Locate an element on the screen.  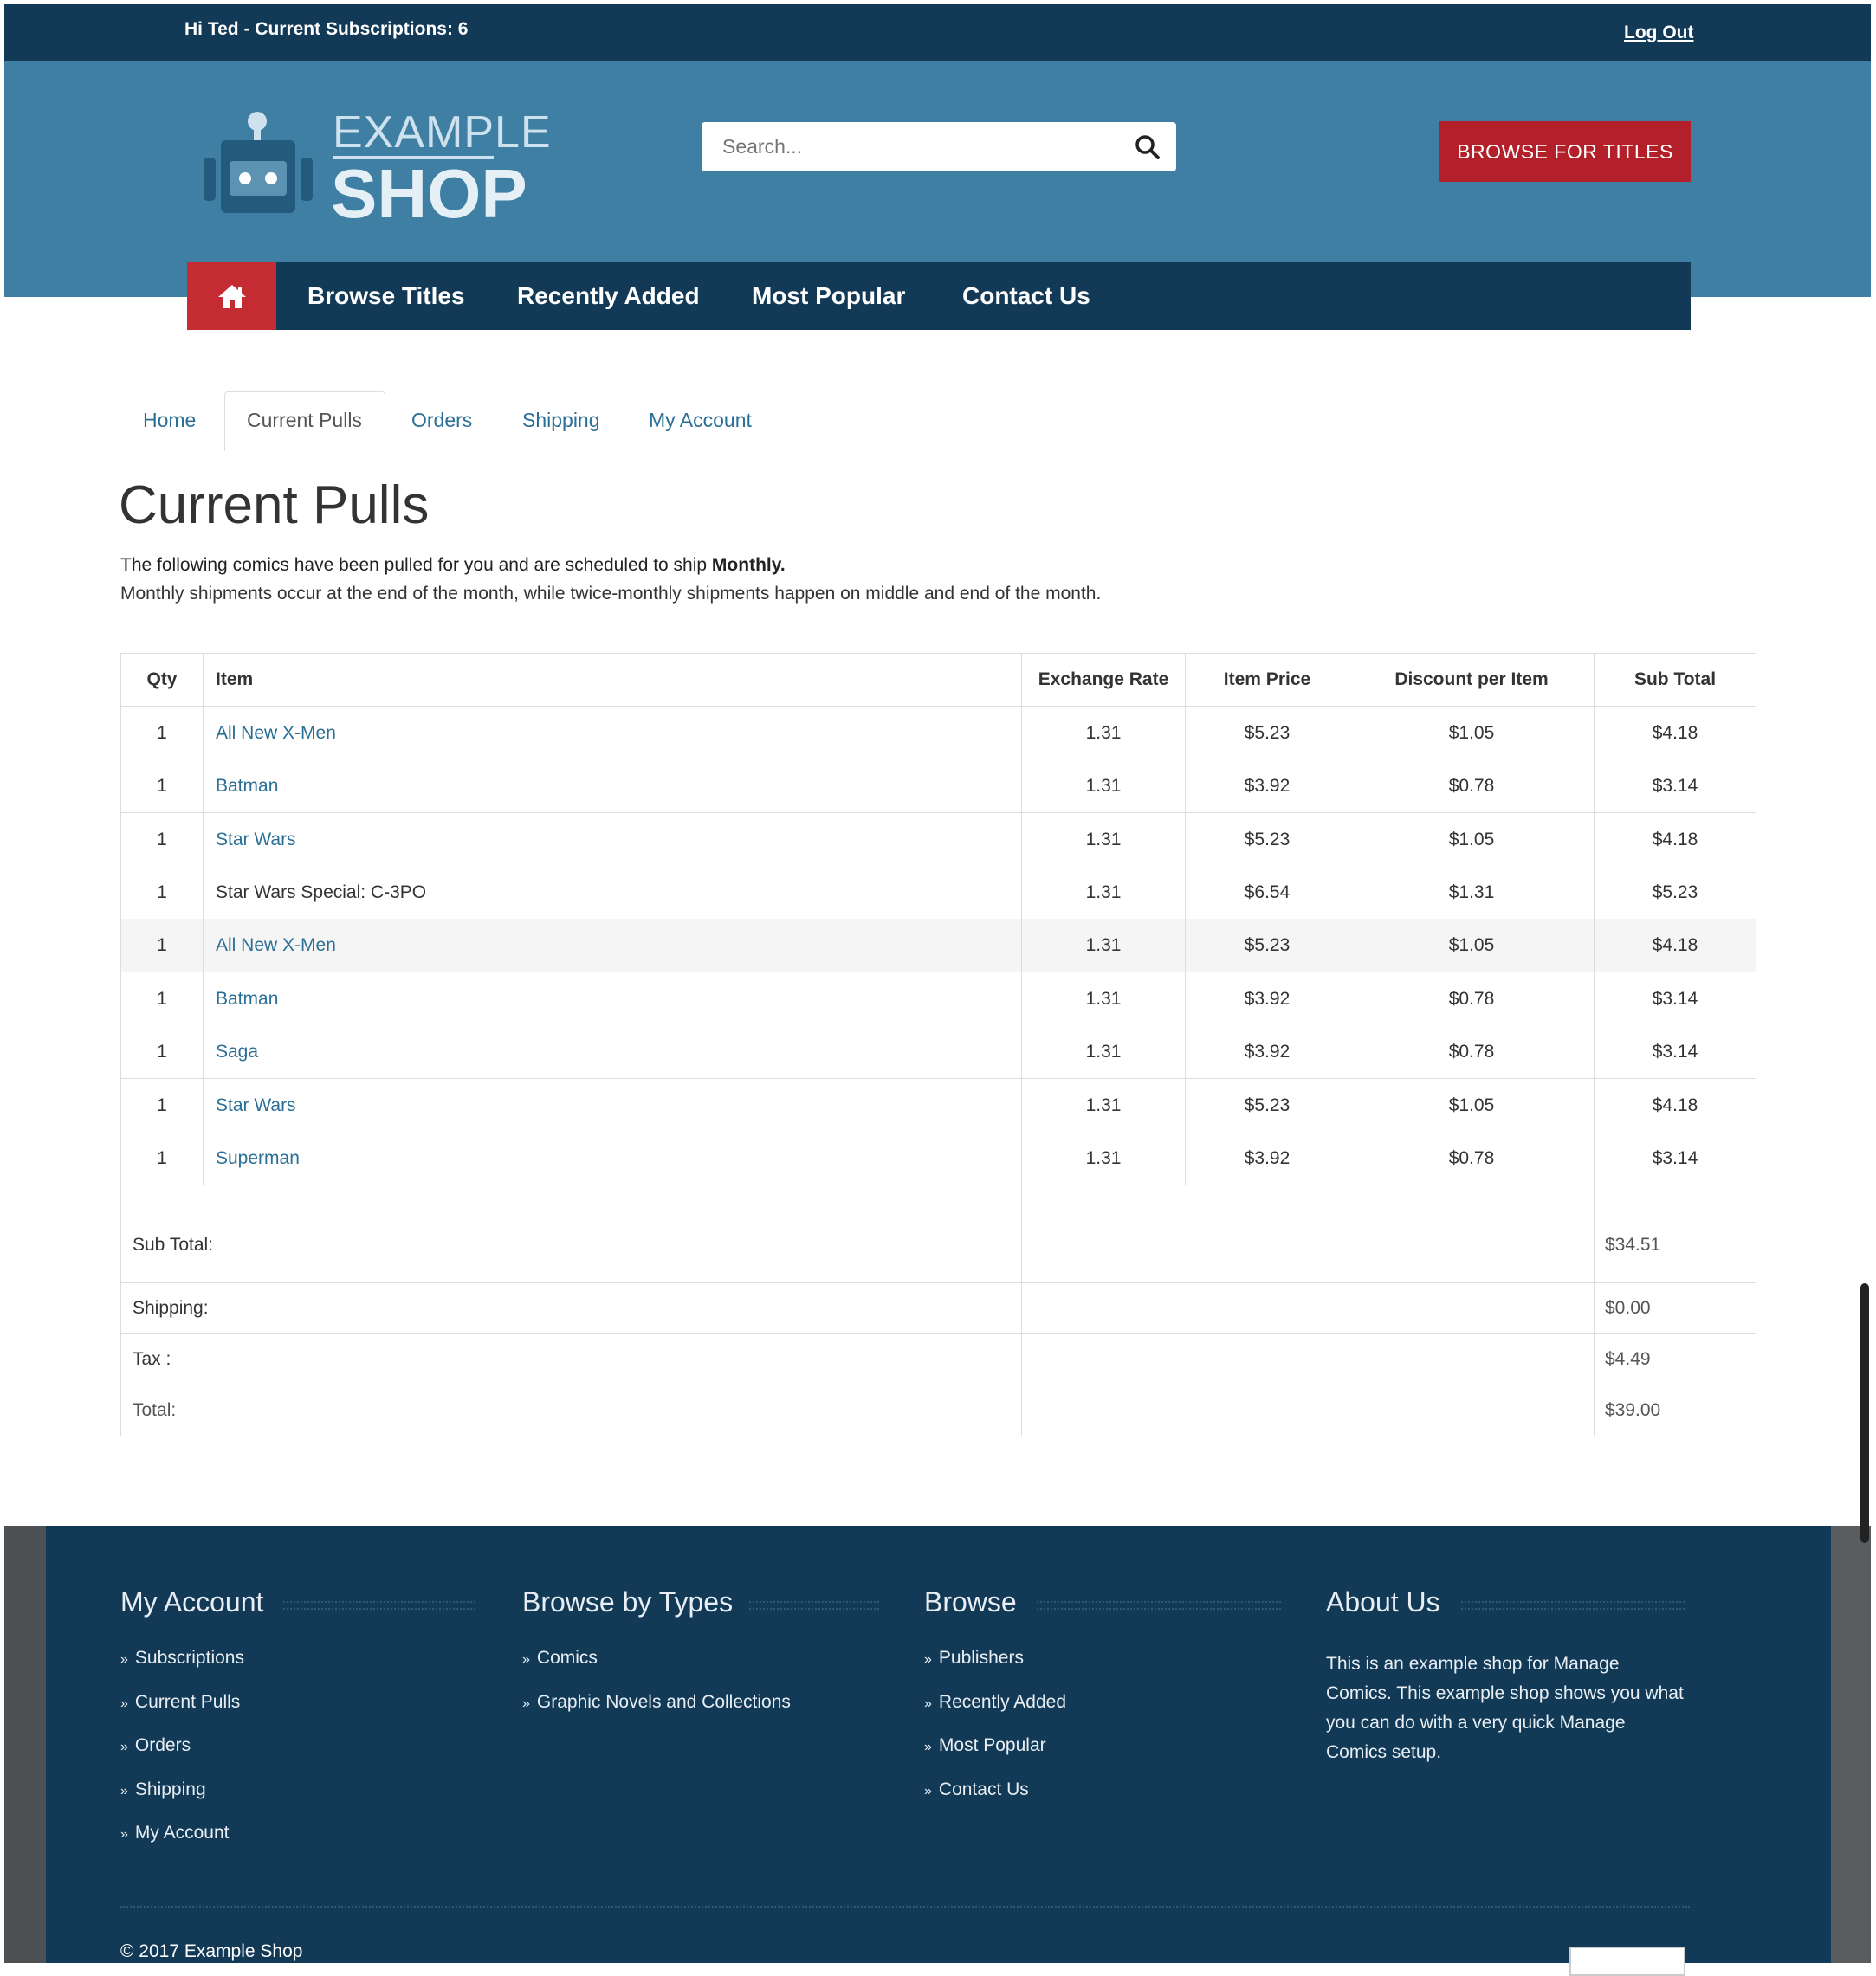
header-subtotal: Sub Total is located at coordinates (1675, 680).